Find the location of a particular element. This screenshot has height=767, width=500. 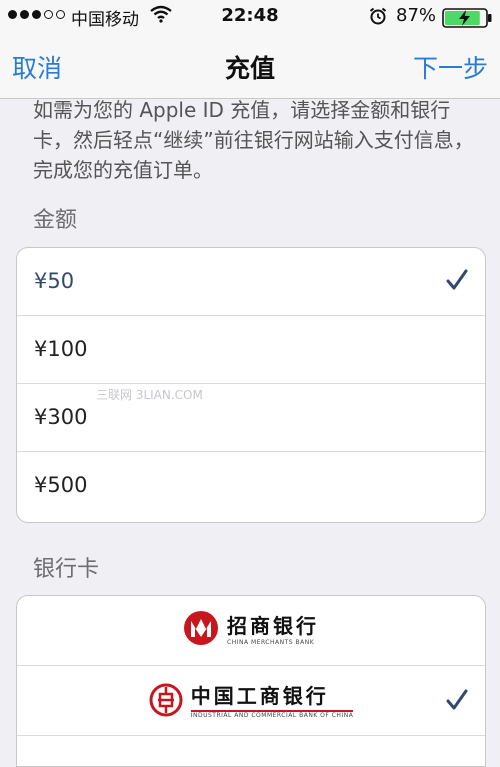

next-step-button: 下一步 is located at coordinates (450, 67).